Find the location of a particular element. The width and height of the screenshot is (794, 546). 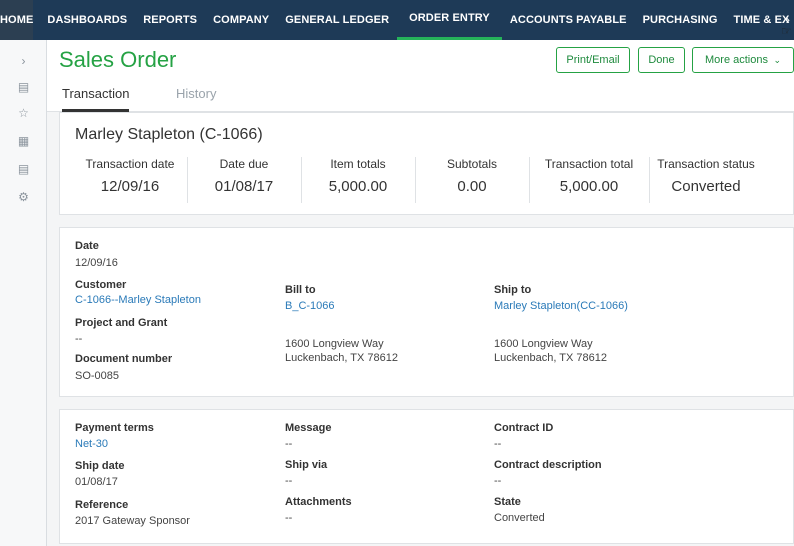

stat-label: Transaction date is located at coordinates (130, 164).